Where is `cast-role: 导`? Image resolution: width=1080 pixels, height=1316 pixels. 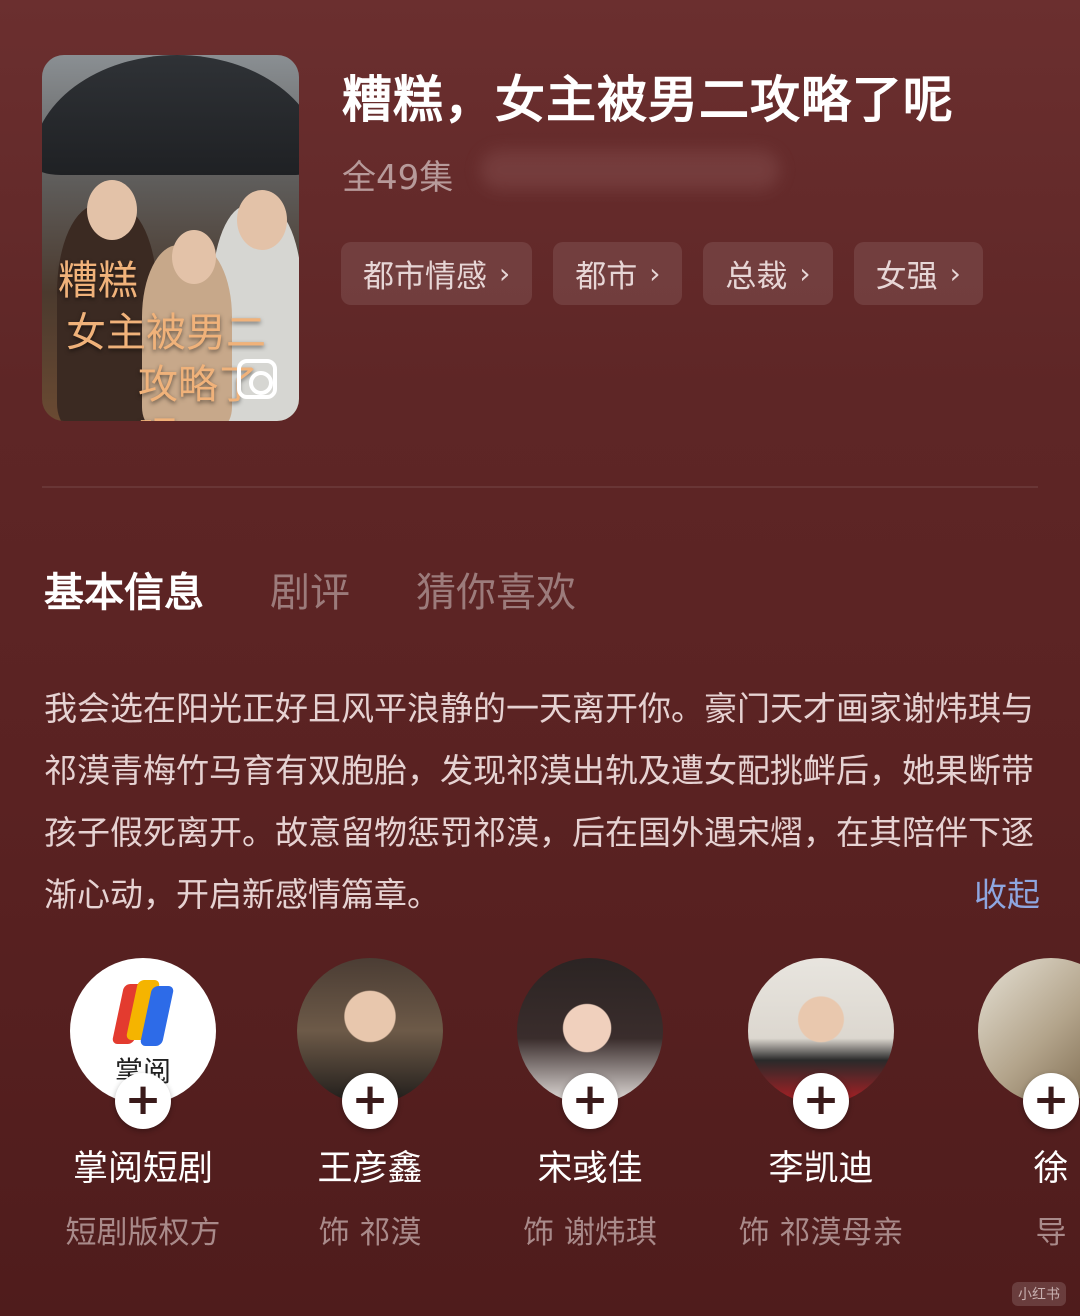 cast-role: 导 is located at coordinates (1051, 1233).